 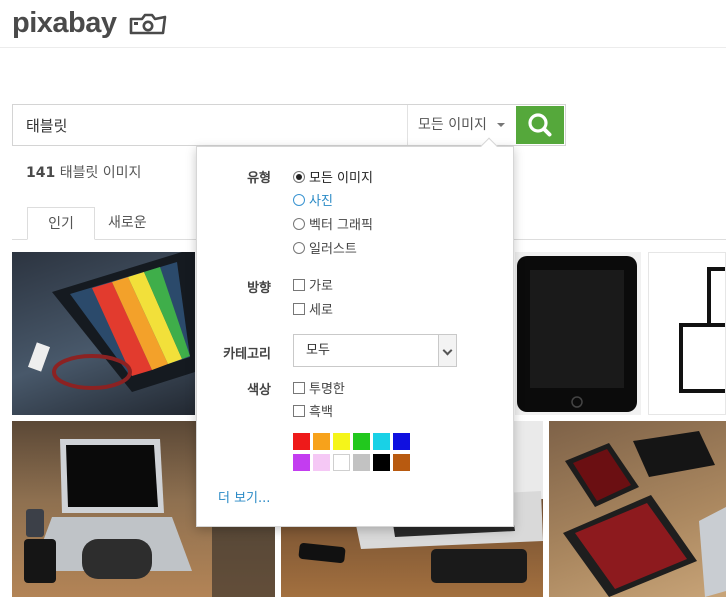 I want to click on search-icon, so click(x=540, y=125).